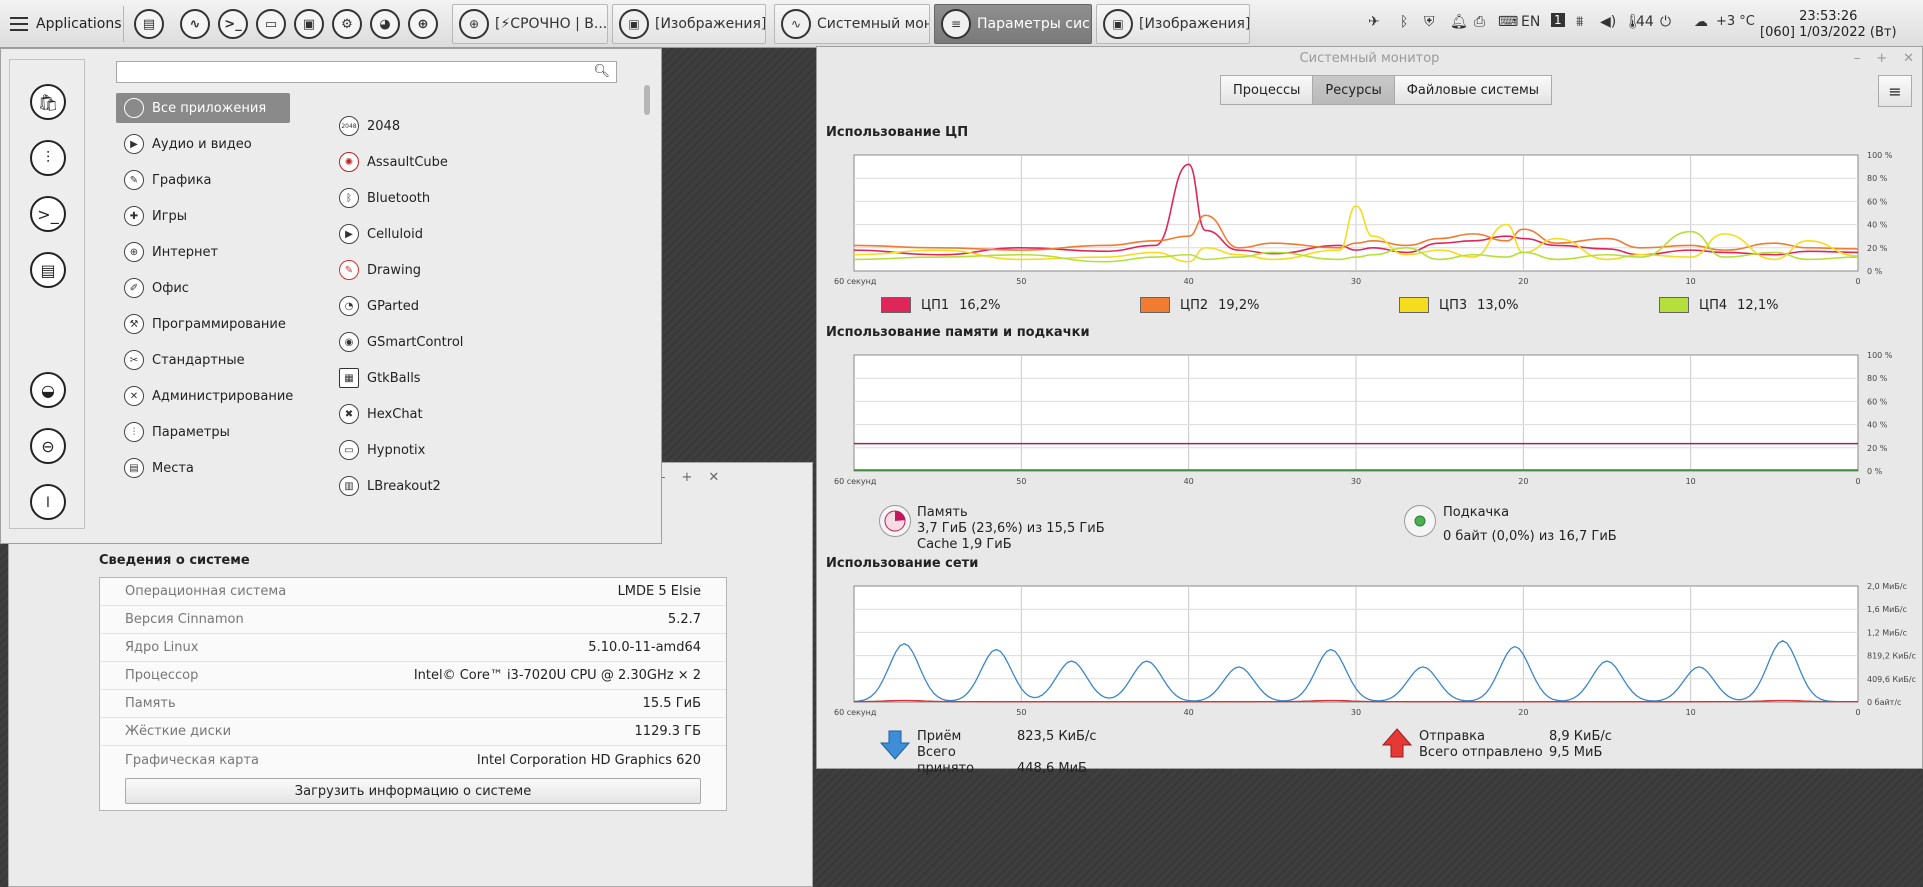 This screenshot has width=1923, height=887. Describe the element at coordinates (271, 24) in the screenshot. I see `launcher-display: ▭` at that location.